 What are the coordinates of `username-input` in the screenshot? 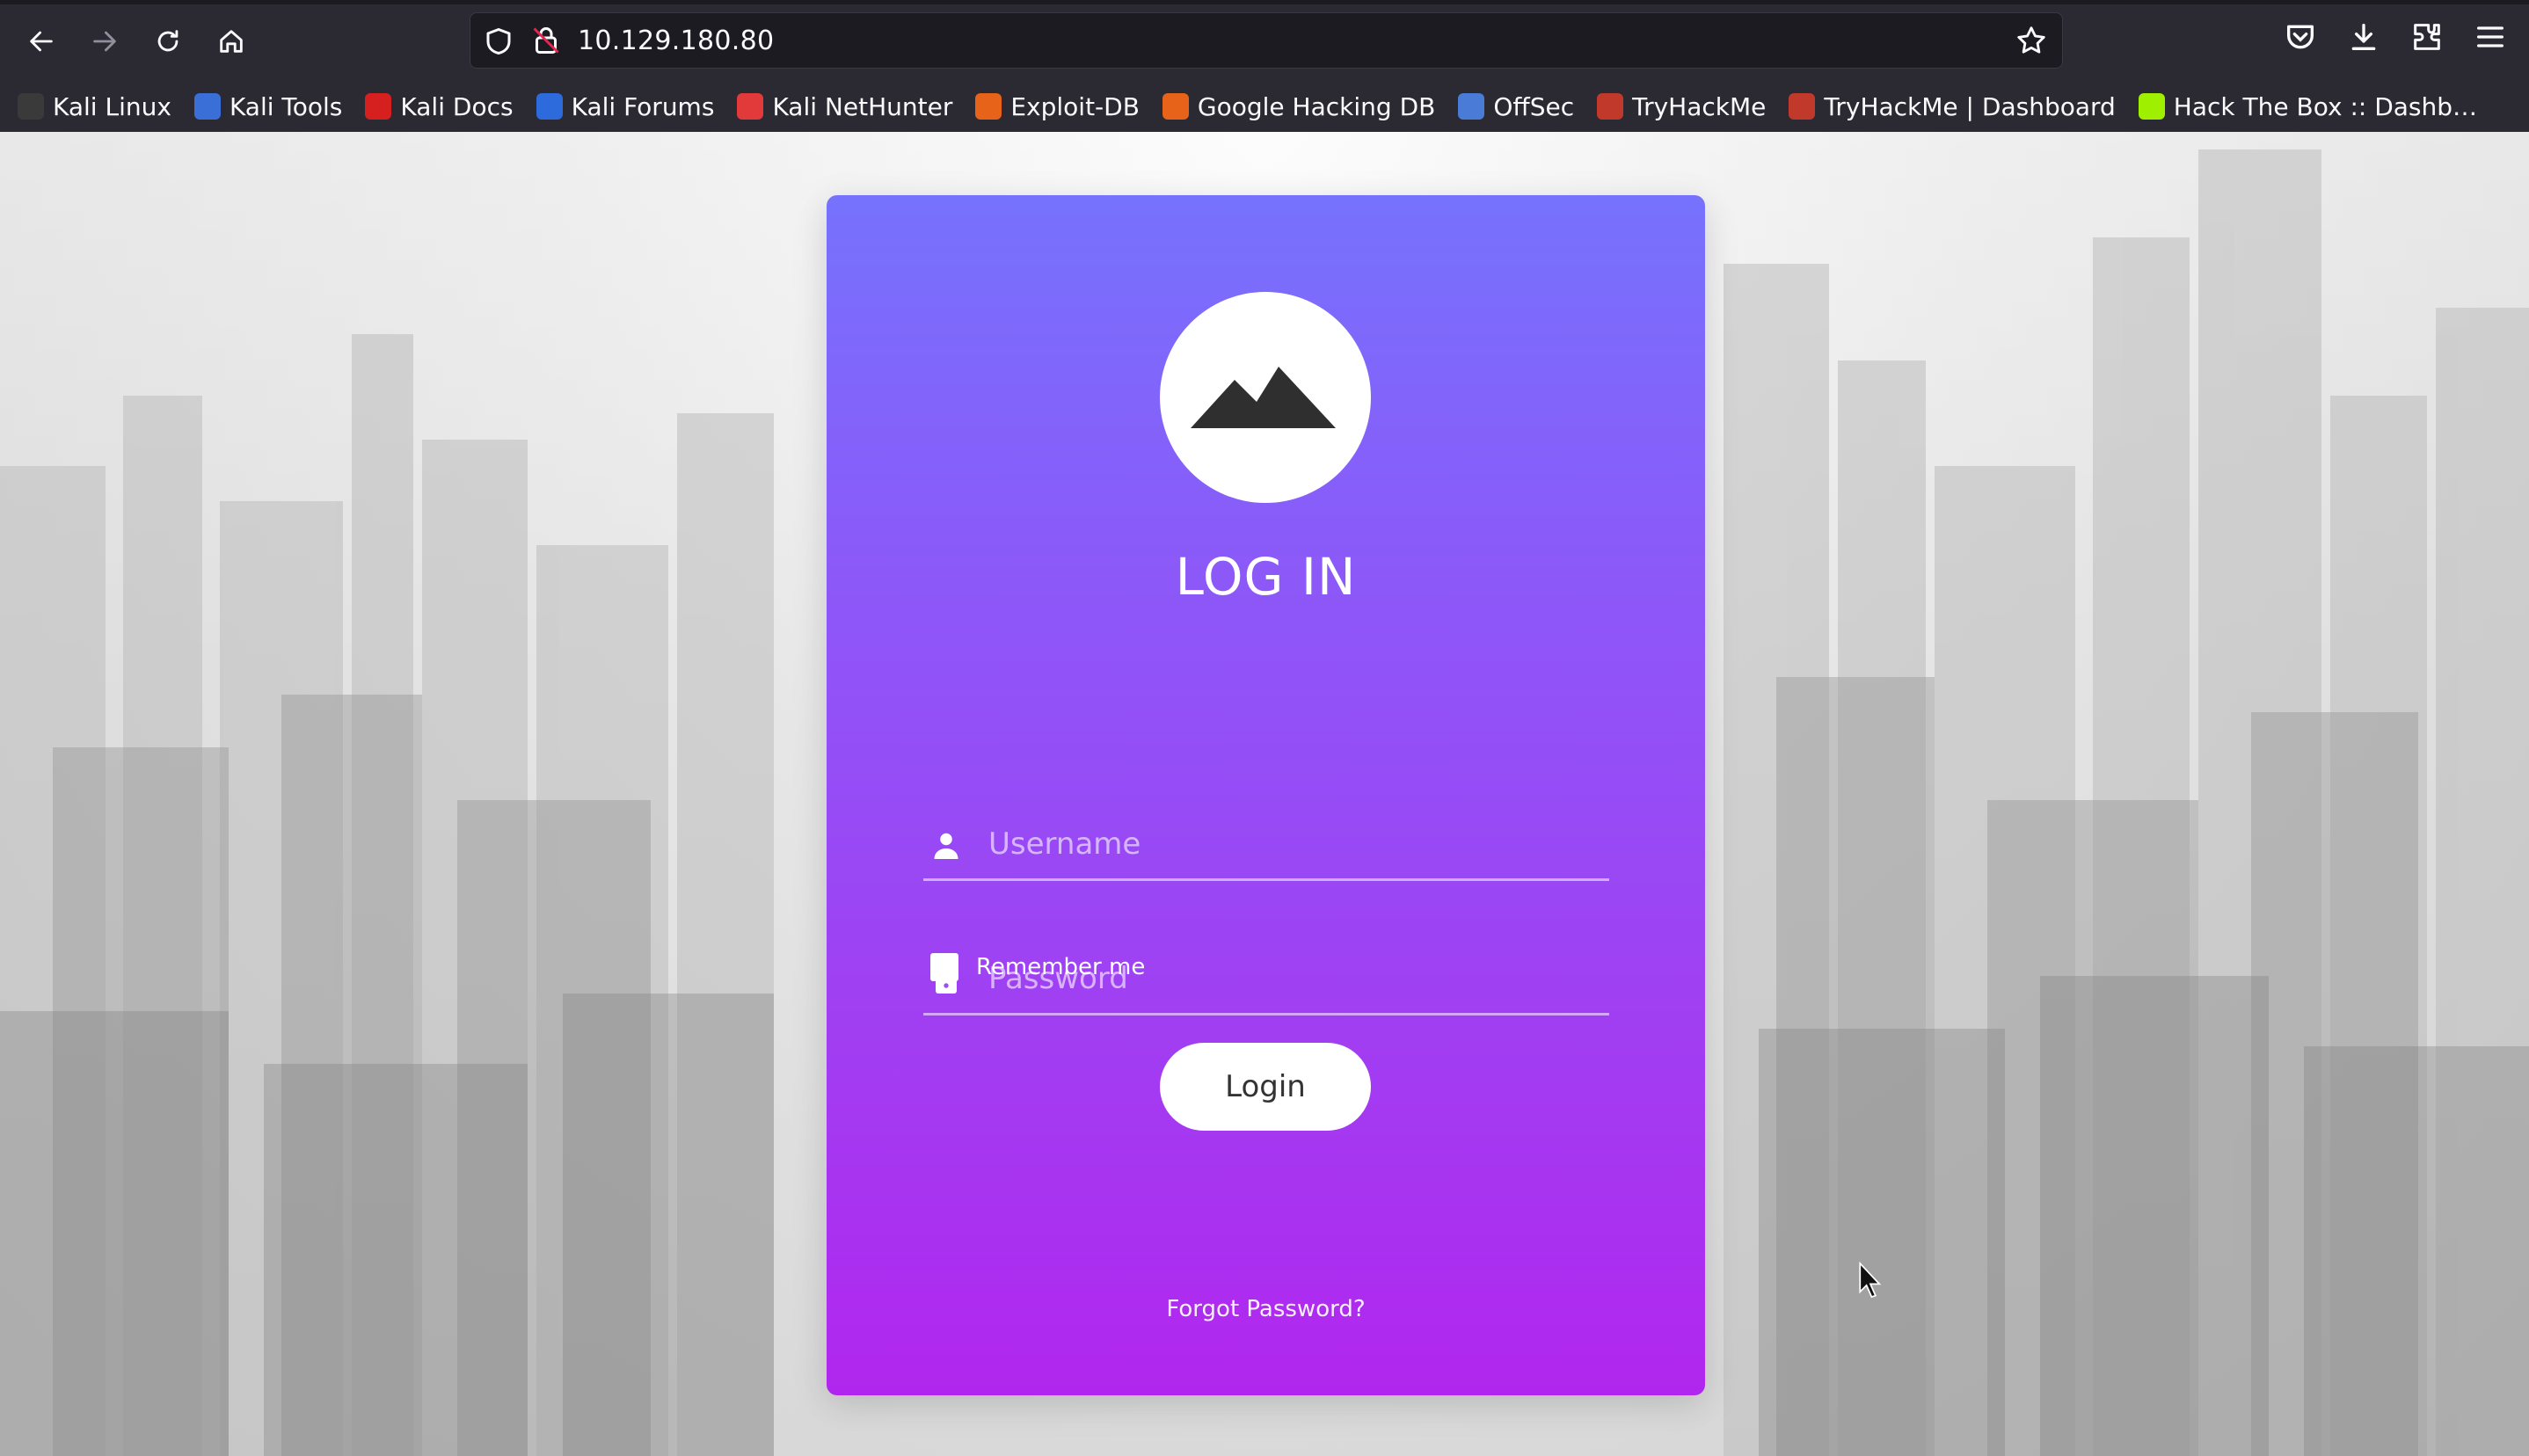 It's located at (1292, 844).